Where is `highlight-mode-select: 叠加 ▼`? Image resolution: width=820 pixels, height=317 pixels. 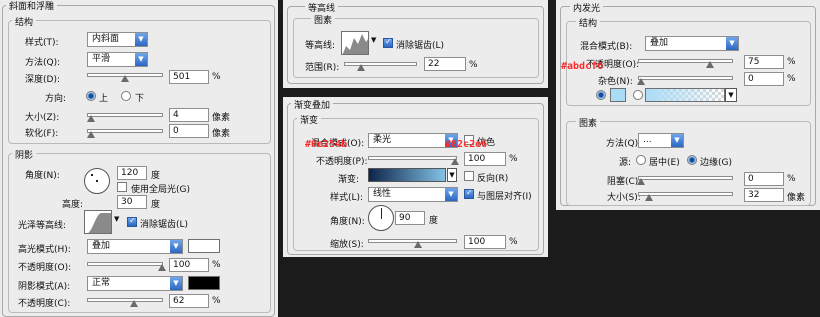
highlight-mode-select: 叠加 ▼ is located at coordinates (135, 246).